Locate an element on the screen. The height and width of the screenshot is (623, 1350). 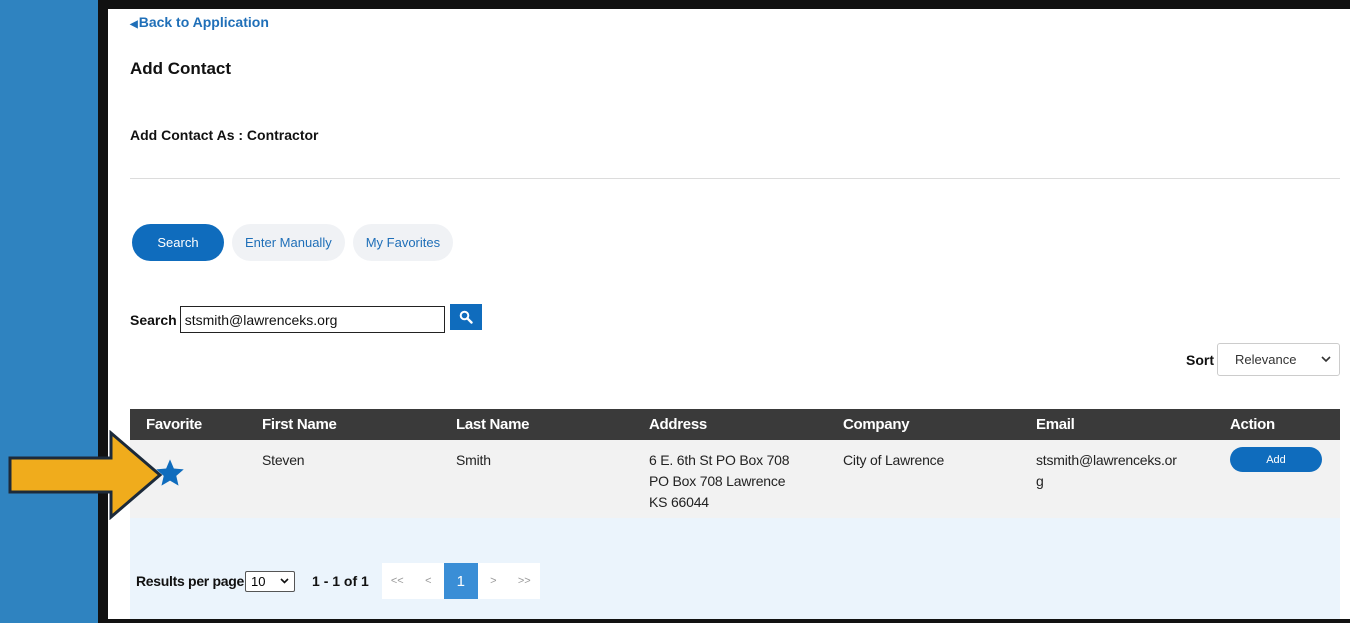
back-to-application-link: ◀Back to Application is located at coordinates (199, 22).